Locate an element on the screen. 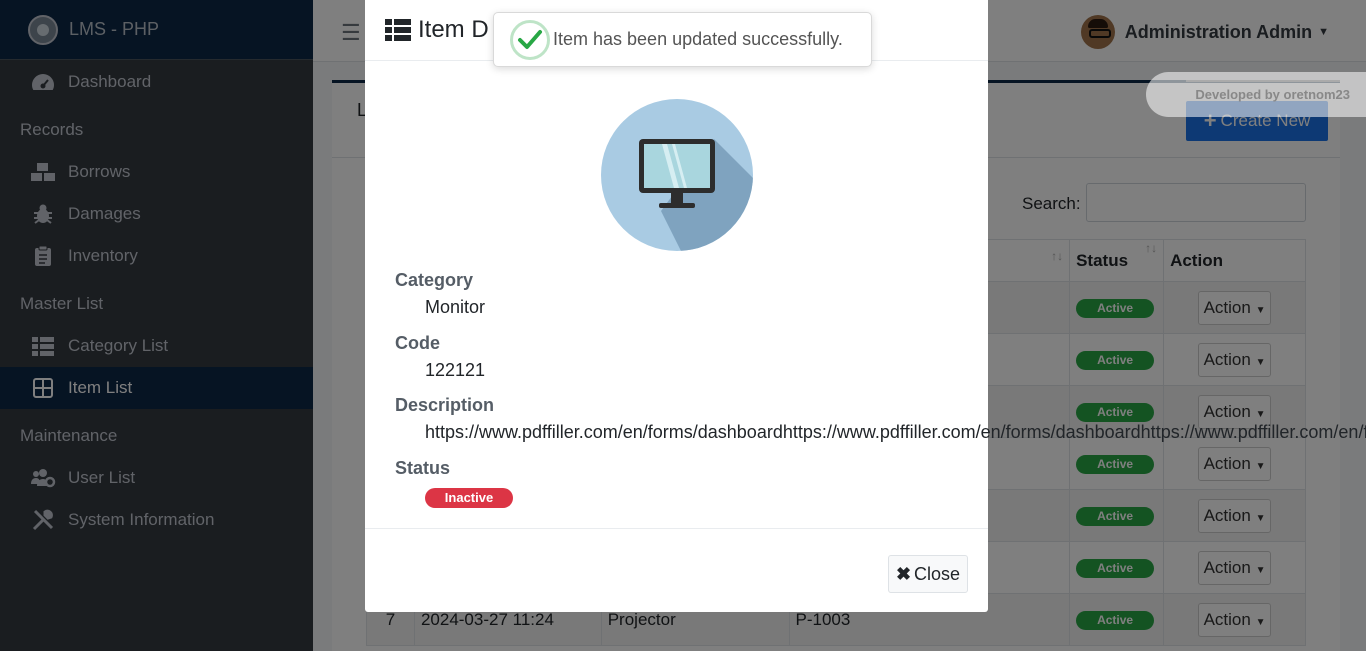 The width and height of the screenshot is (1366, 651). close-icon: ✖ is located at coordinates (903, 573).